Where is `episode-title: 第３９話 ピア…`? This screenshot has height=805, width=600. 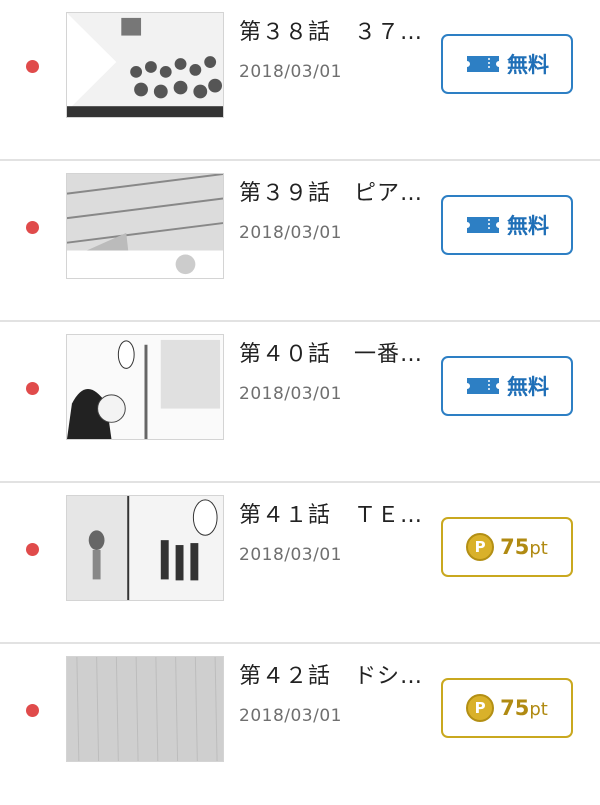 episode-title: 第３９話 ピア… is located at coordinates (331, 193).